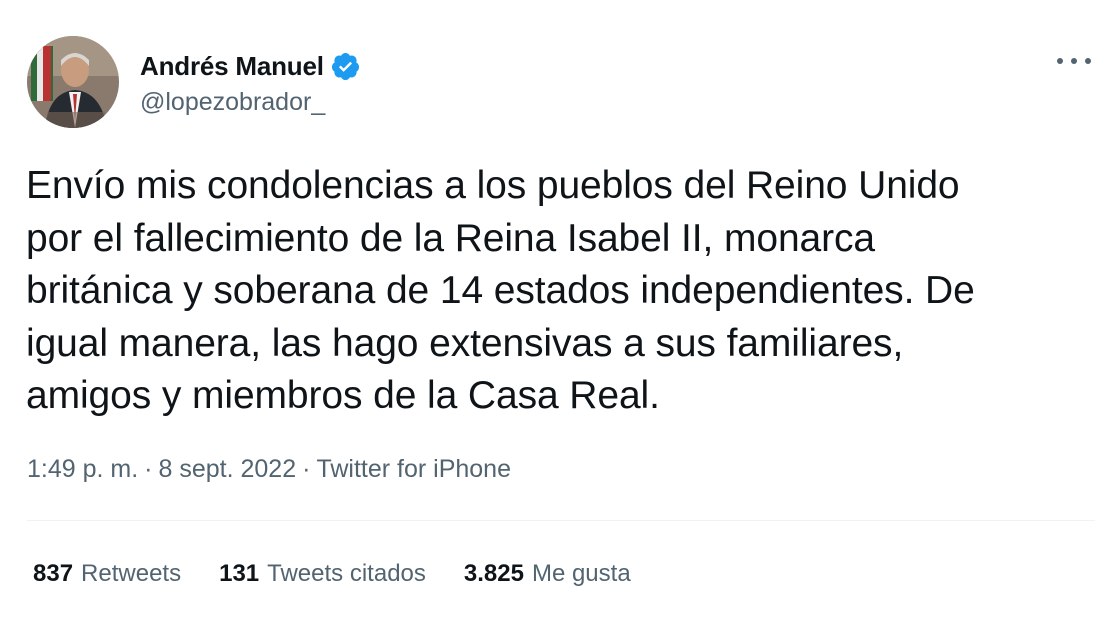  I want to click on tweet-time: 1:49 p. m., so click(82, 469).